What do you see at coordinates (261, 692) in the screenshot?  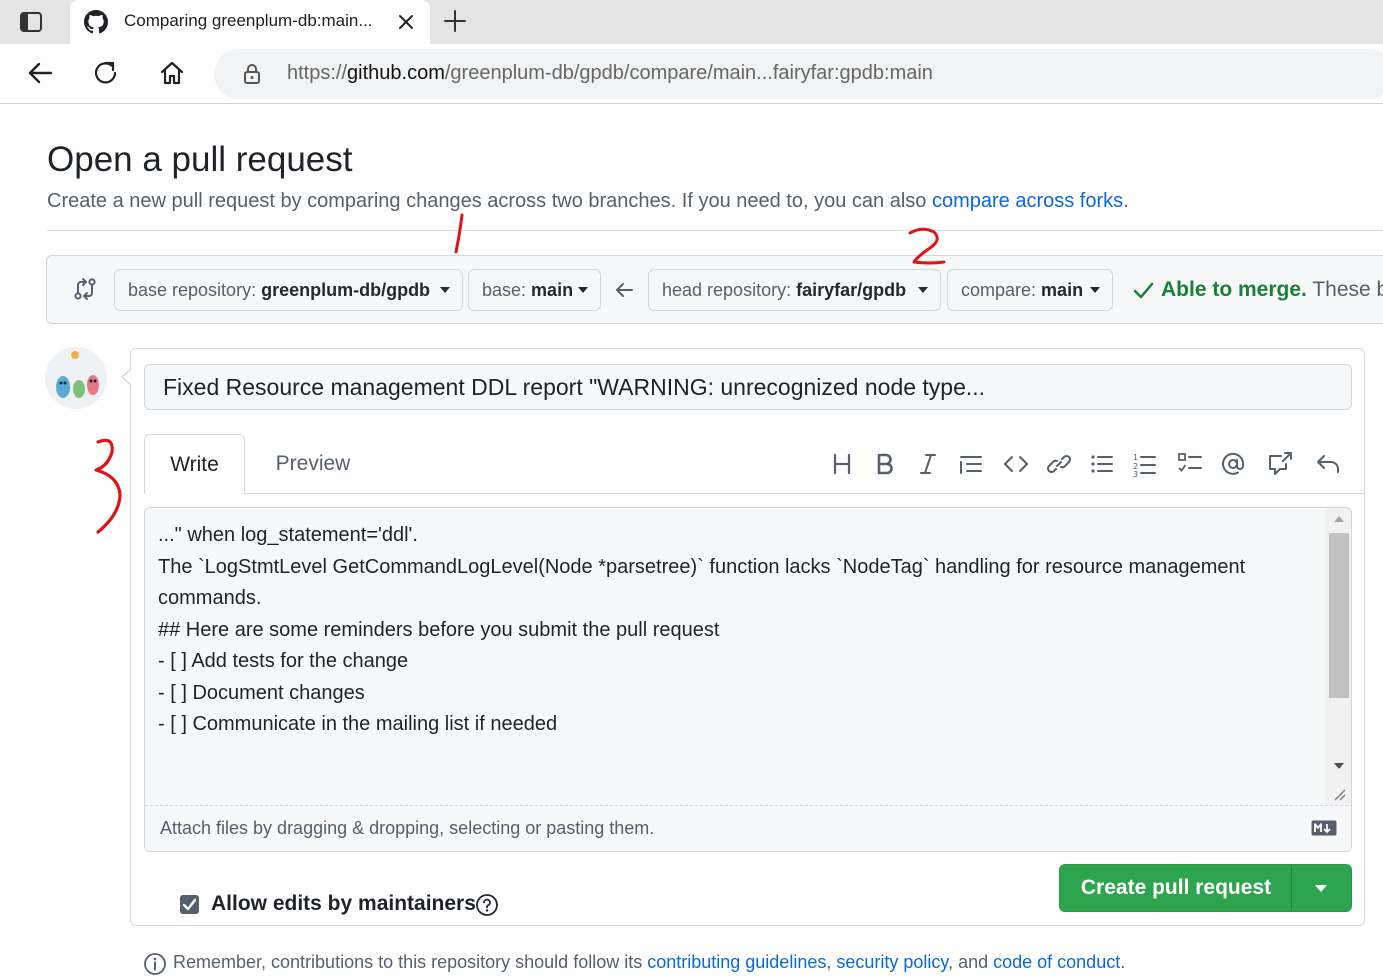 I see `body-line: - [ ] Document changes` at bounding box center [261, 692].